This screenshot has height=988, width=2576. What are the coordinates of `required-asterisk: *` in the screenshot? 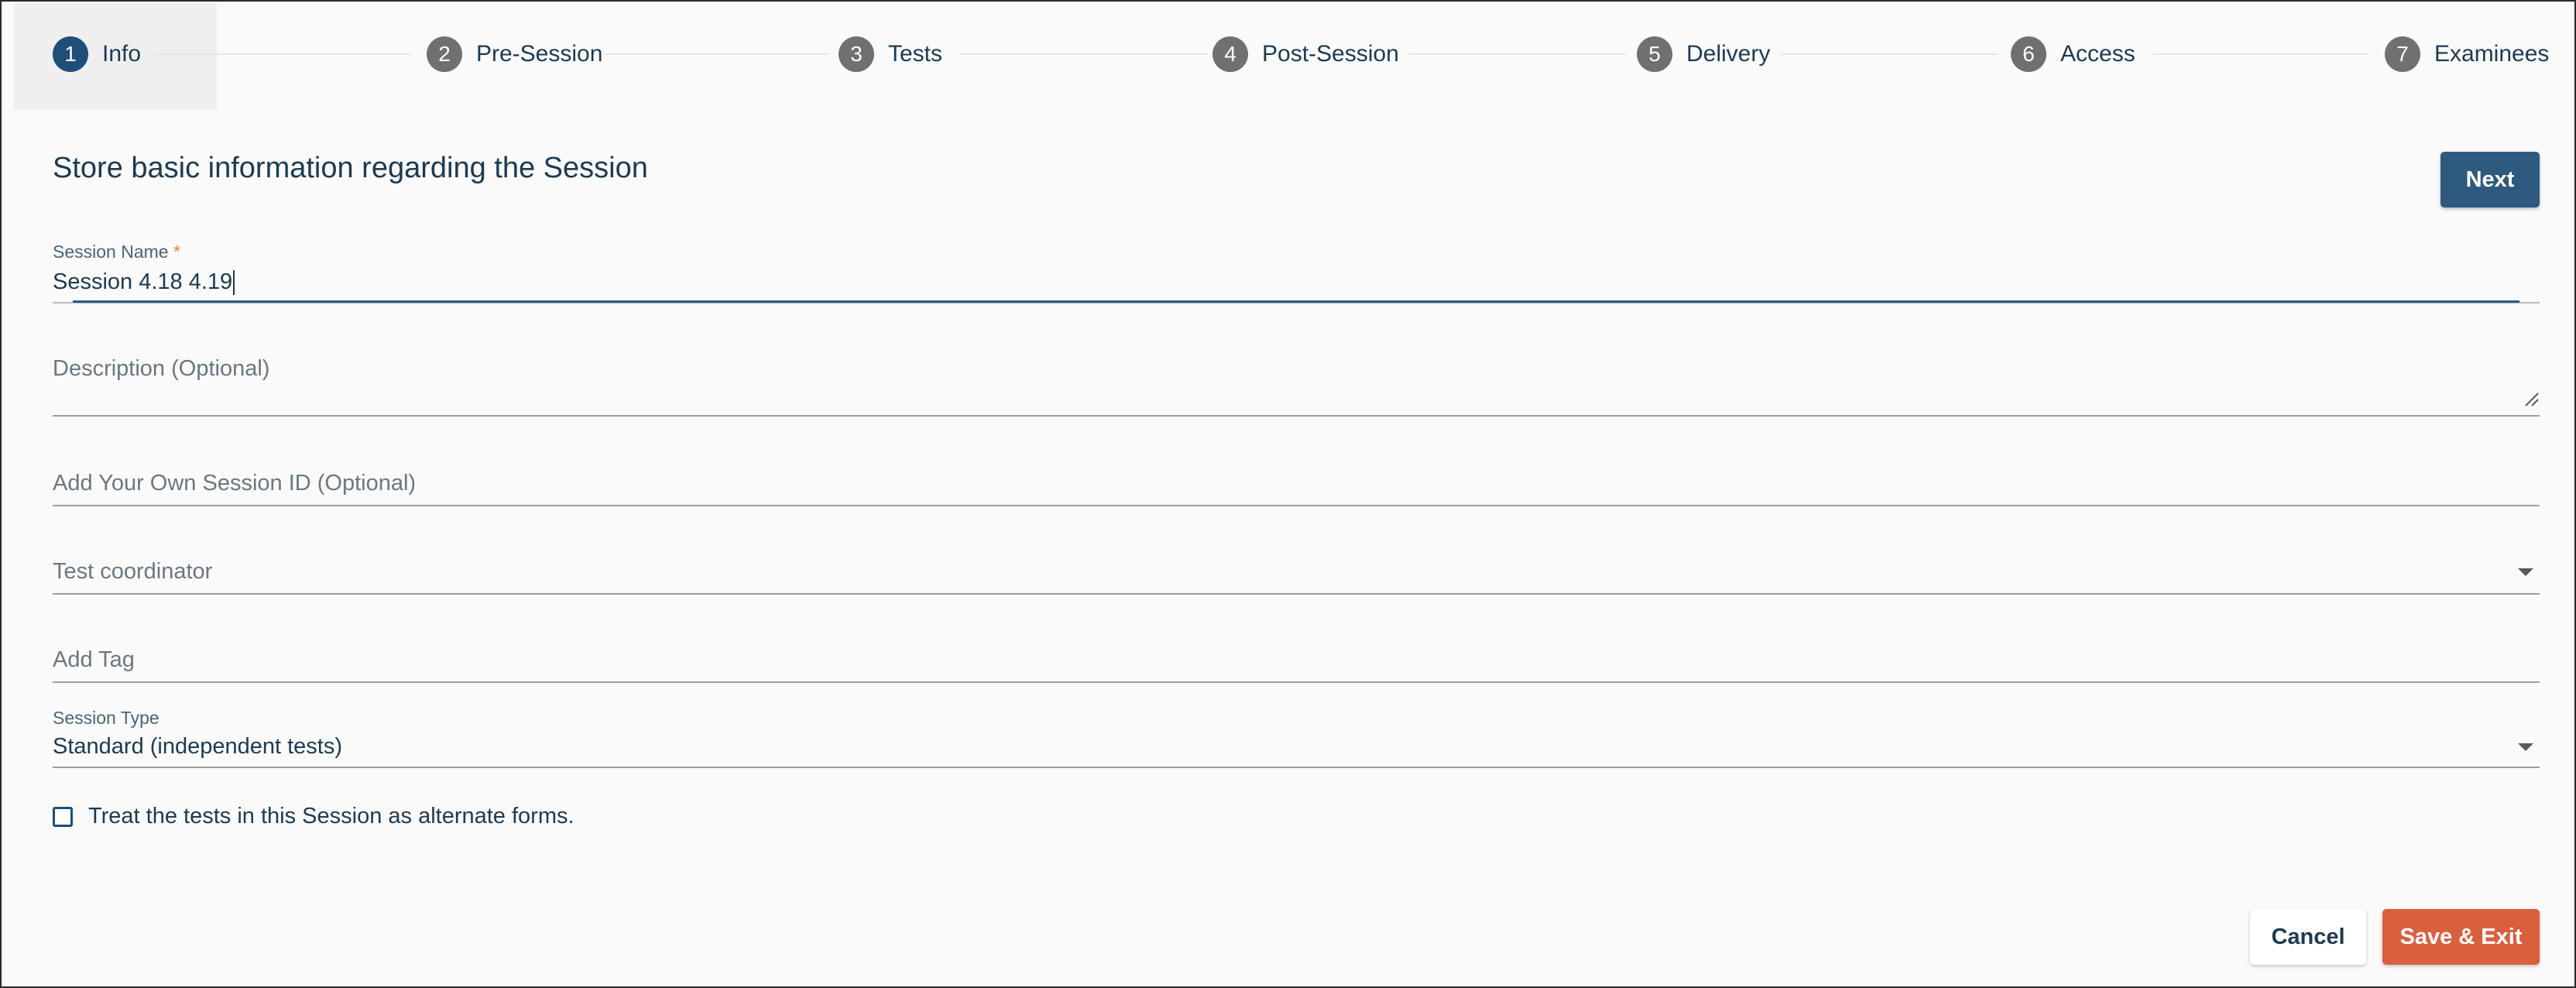 It's located at (176, 252).